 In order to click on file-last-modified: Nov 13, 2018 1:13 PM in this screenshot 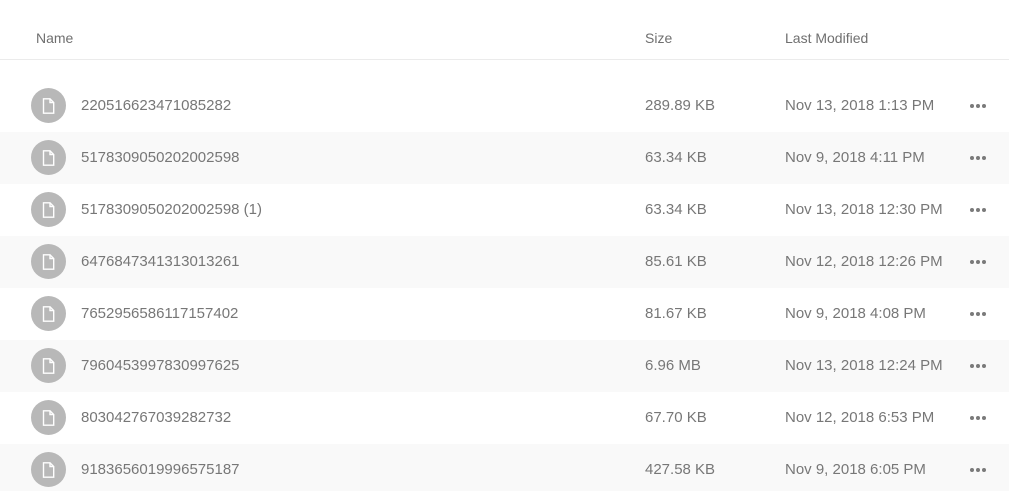, I will do `click(860, 105)`.